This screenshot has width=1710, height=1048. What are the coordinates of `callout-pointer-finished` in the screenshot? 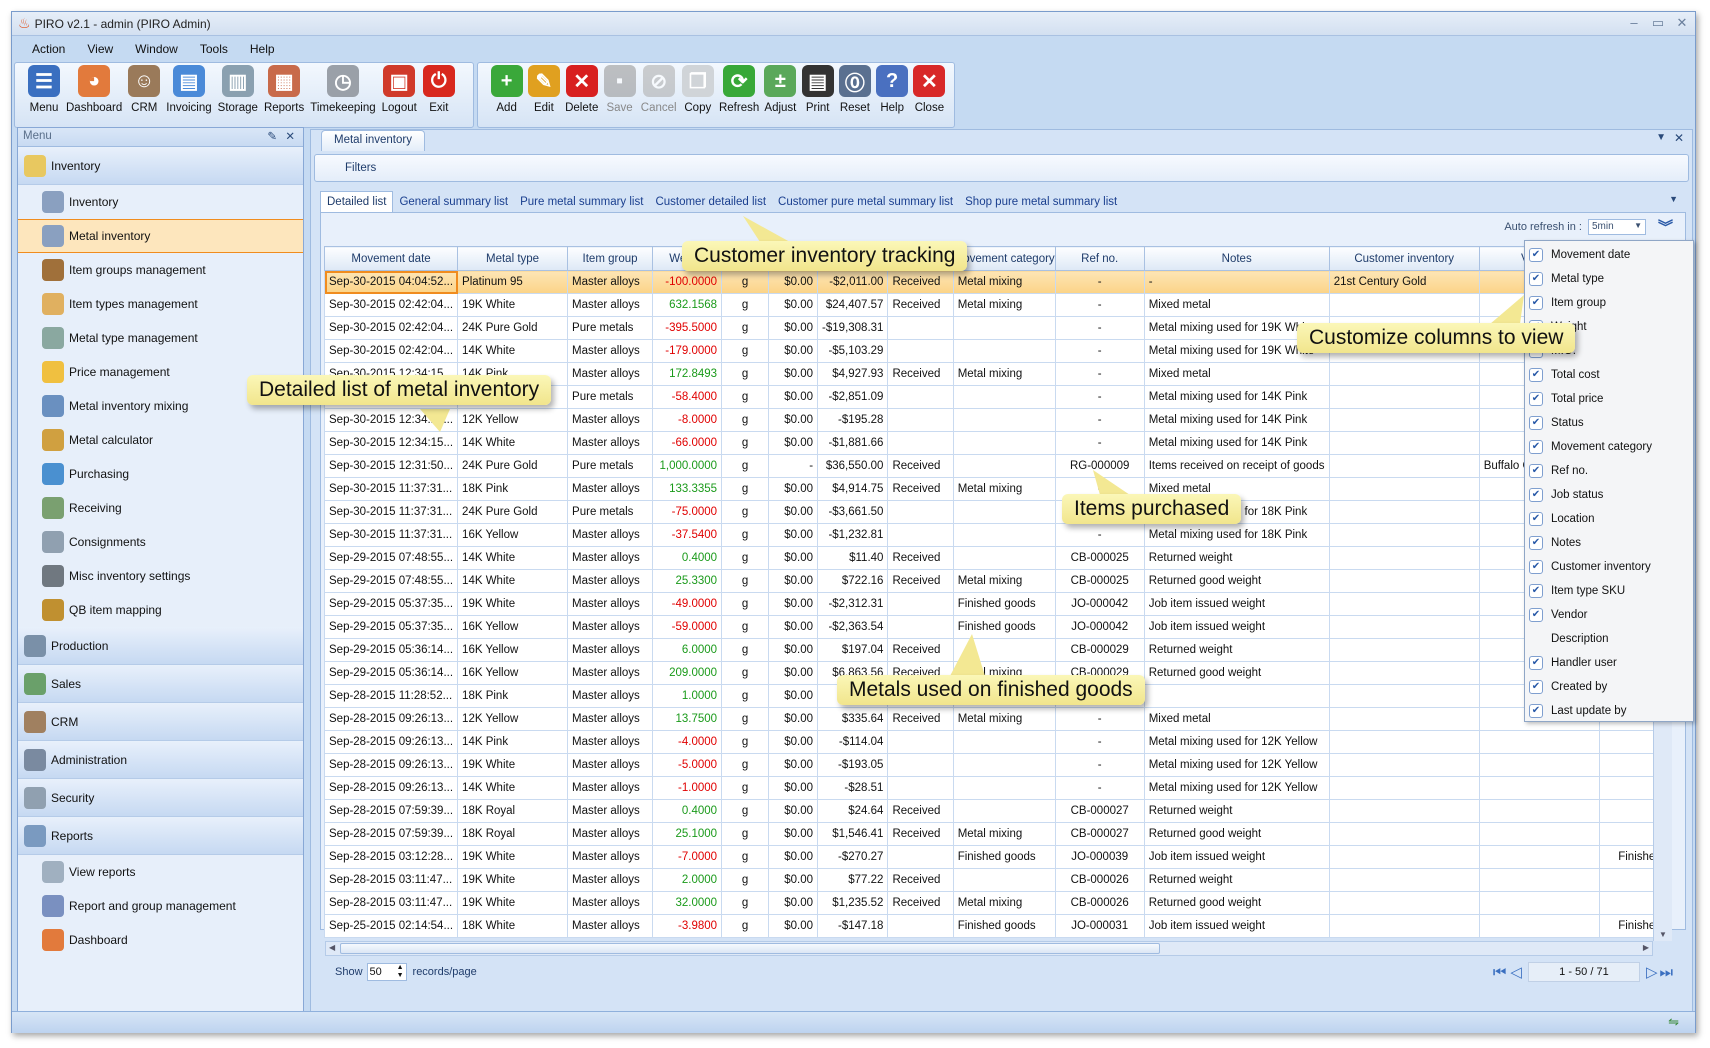 It's located at (967, 655).